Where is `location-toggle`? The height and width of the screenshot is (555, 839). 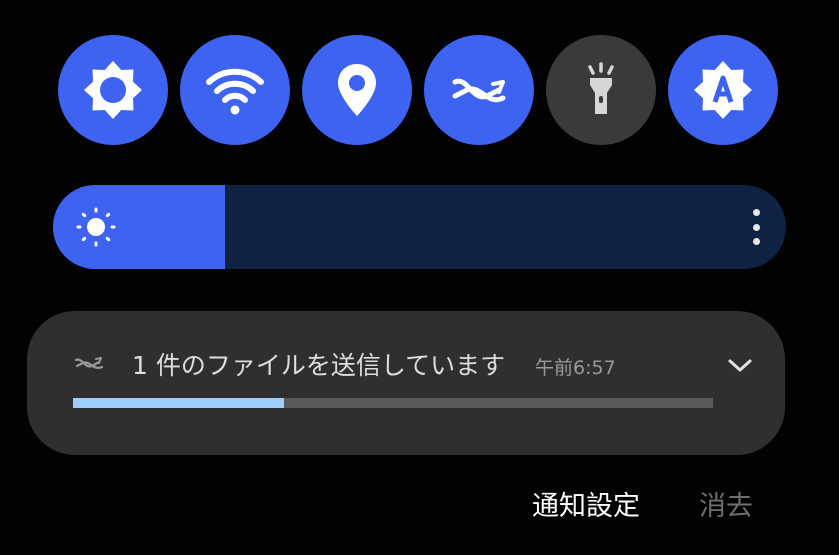
location-toggle is located at coordinates (357, 90).